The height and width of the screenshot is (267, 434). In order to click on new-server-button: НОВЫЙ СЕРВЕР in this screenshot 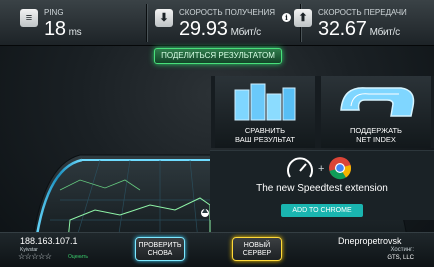, I will do `click(257, 249)`.